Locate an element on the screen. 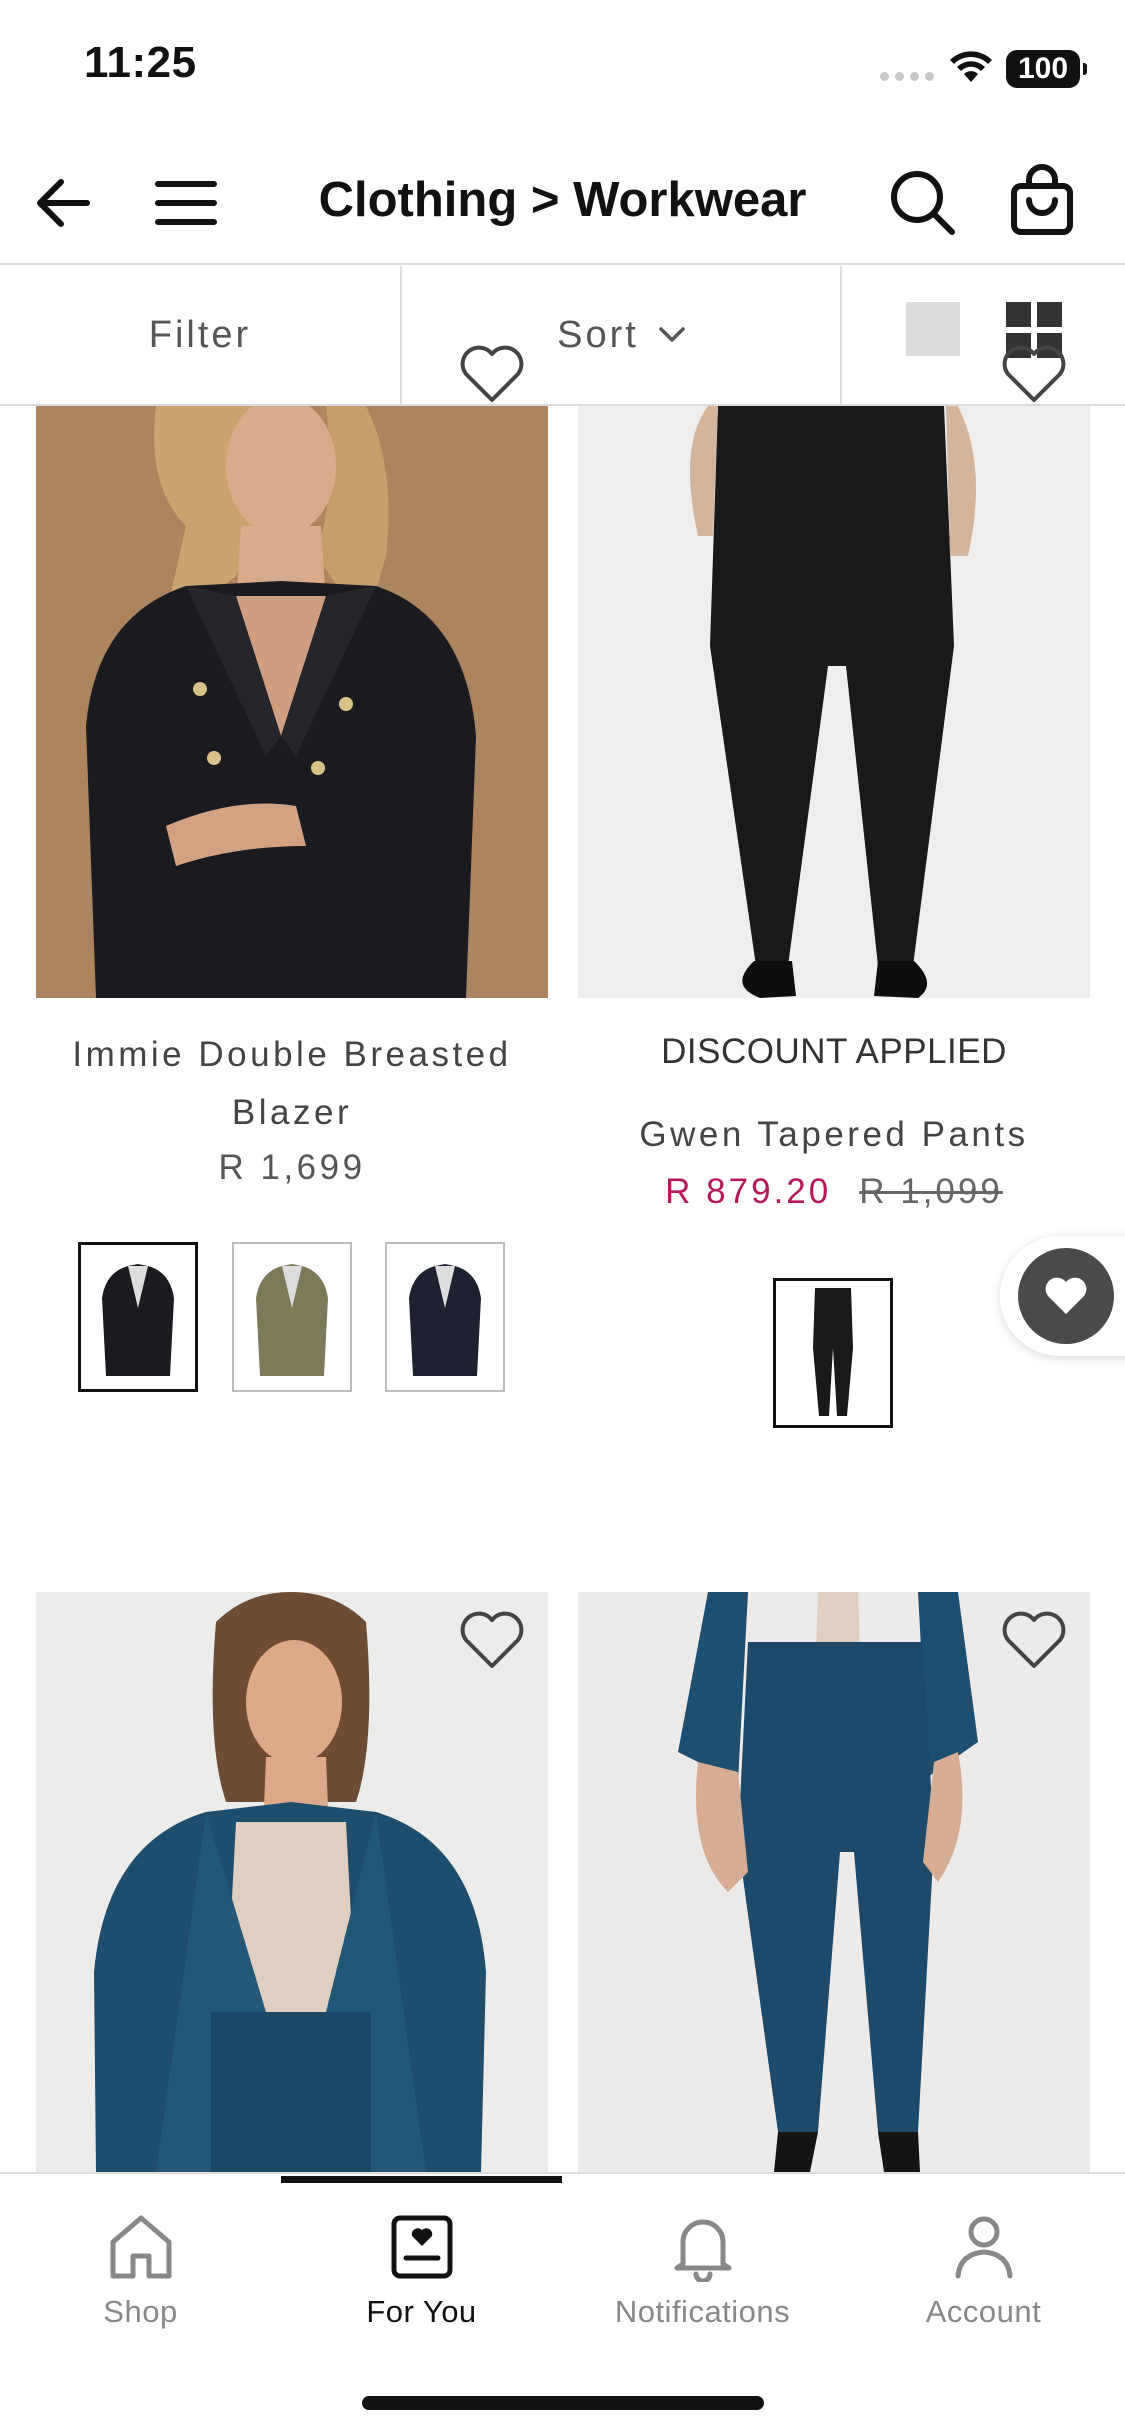 The image size is (1125, 2436). chevron-down-icon is located at coordinates (672, 334).